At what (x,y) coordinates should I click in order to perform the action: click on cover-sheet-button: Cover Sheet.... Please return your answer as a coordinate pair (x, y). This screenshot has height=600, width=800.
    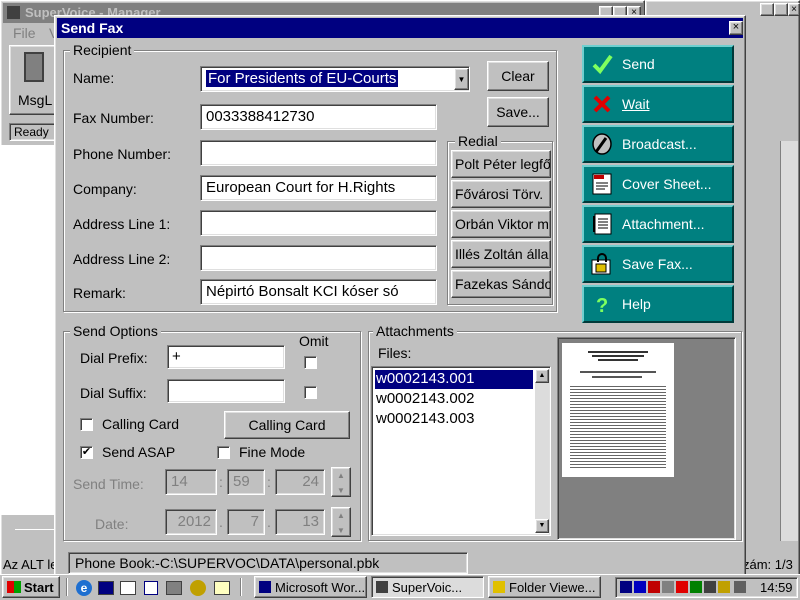
    Looking at the image, I should click on (658, 184).